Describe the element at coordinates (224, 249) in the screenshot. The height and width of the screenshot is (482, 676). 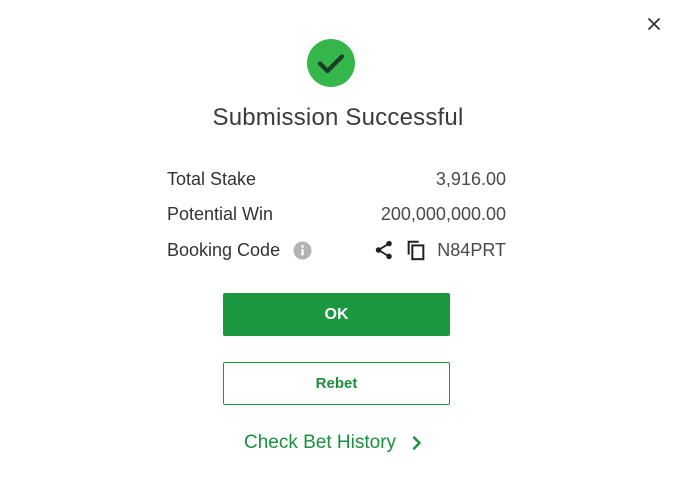
I see `booking-code-label: Booking Code` at that location.